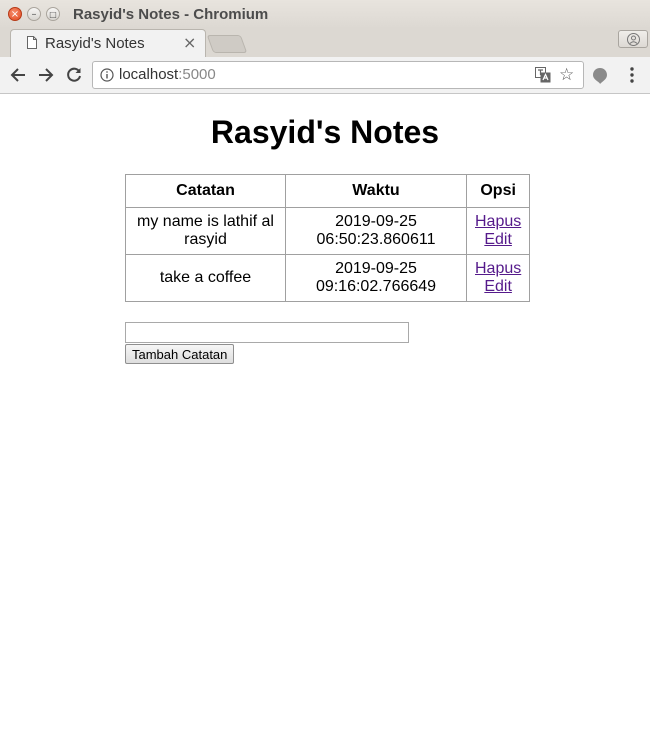  What do you see at coordinates (566, 75) in the screenshot?
I see `star-icon: ☆` at bounding box center [566, 75].